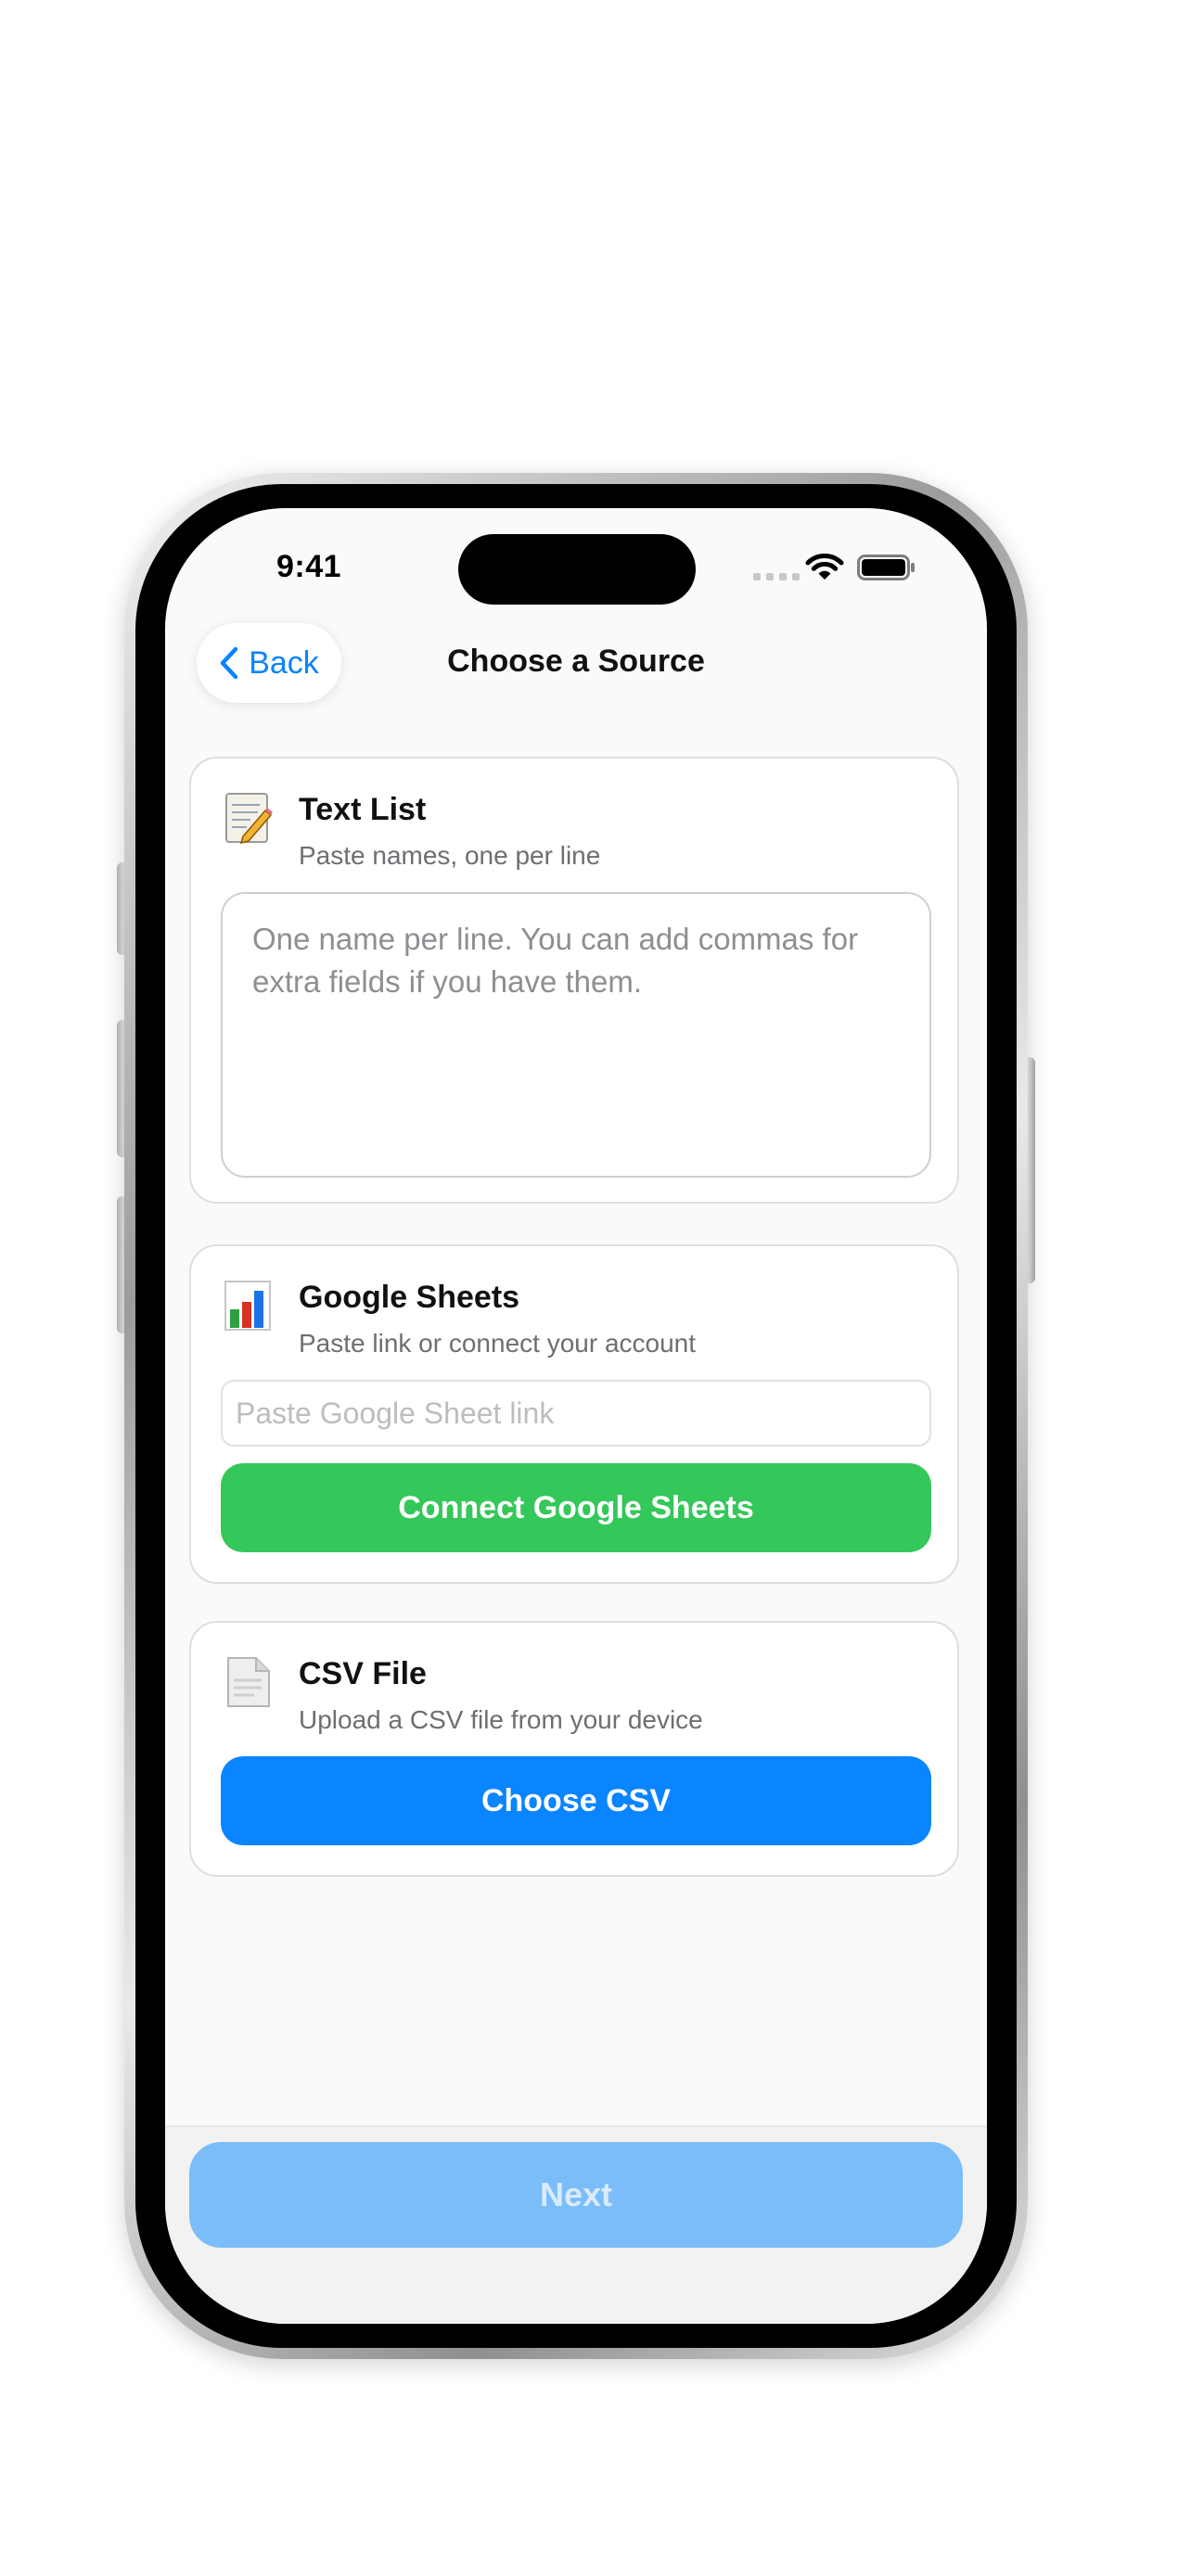 The image size is (1191, 2576). Describe the element at coordinates (450, 856) in the screenshot. I see `text-list-subtitle: Paste names, one per line` at that location.